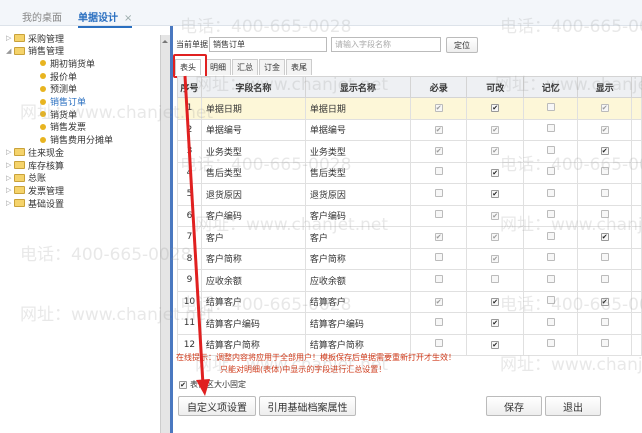  I want to click on tree-item: 期初销货单, so click(67, 63).